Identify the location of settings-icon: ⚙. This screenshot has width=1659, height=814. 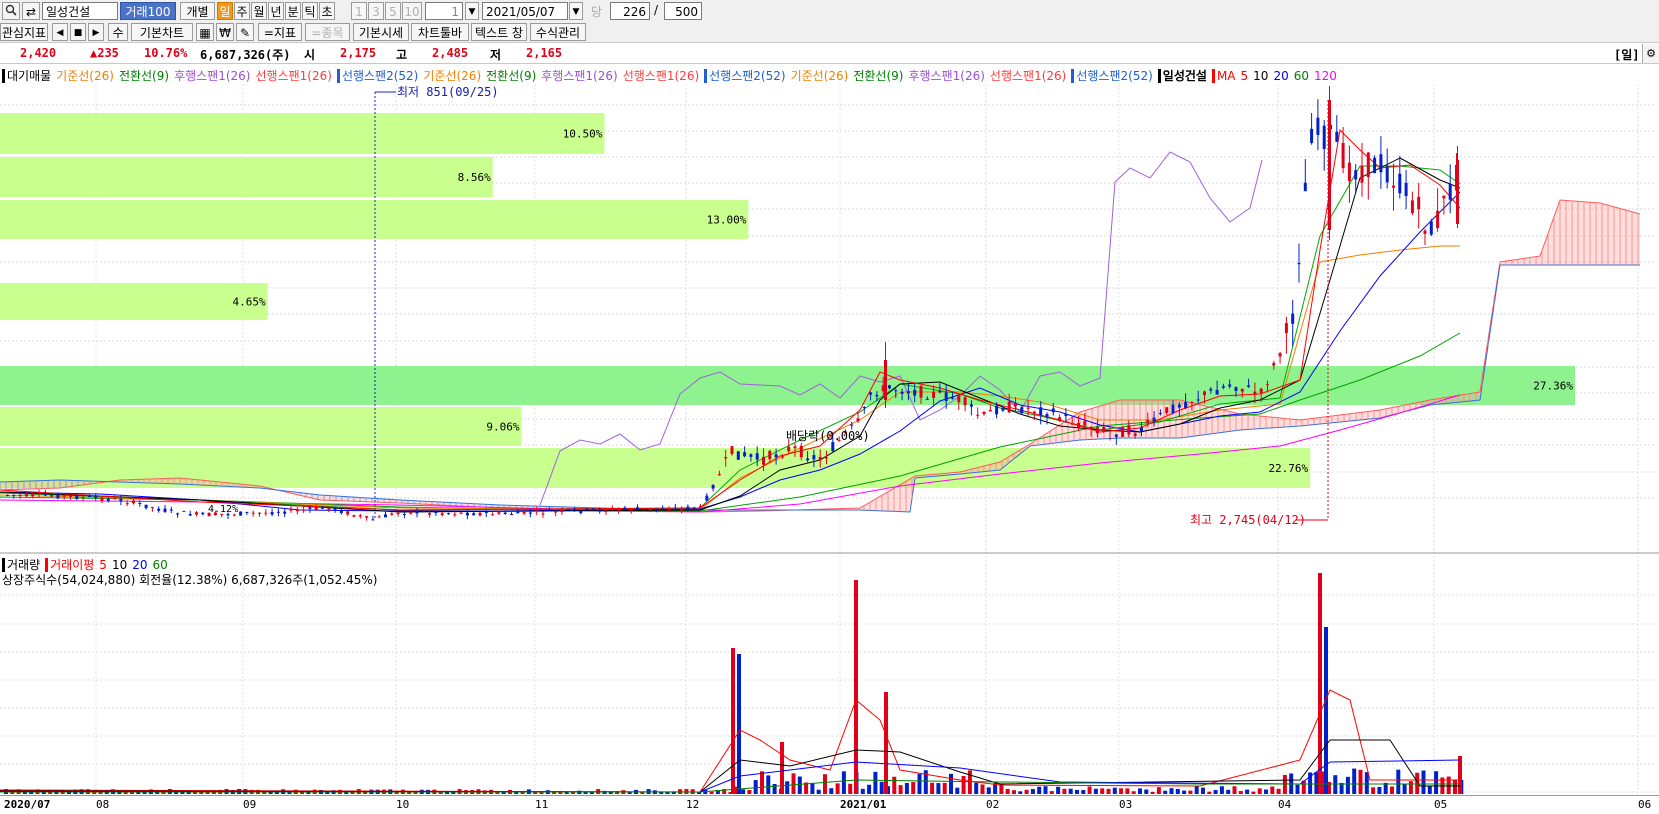
(1650, 53).